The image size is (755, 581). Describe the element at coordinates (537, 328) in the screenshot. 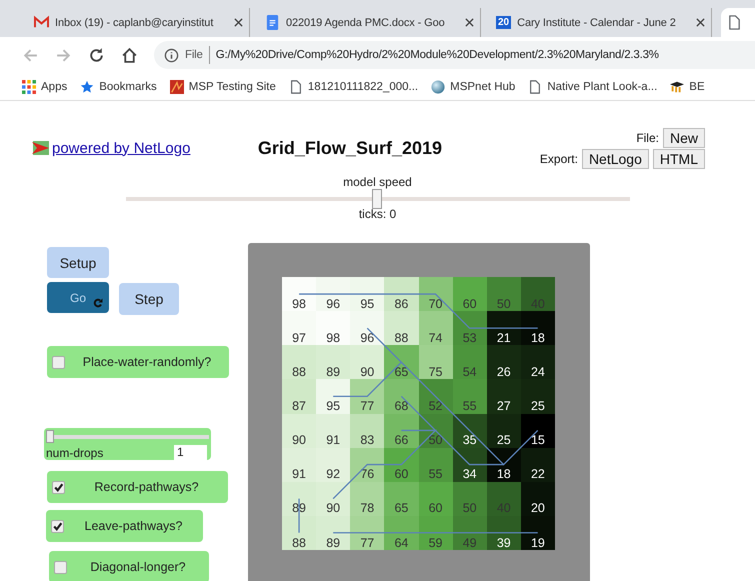

I see `patch-label: 18` at that location.